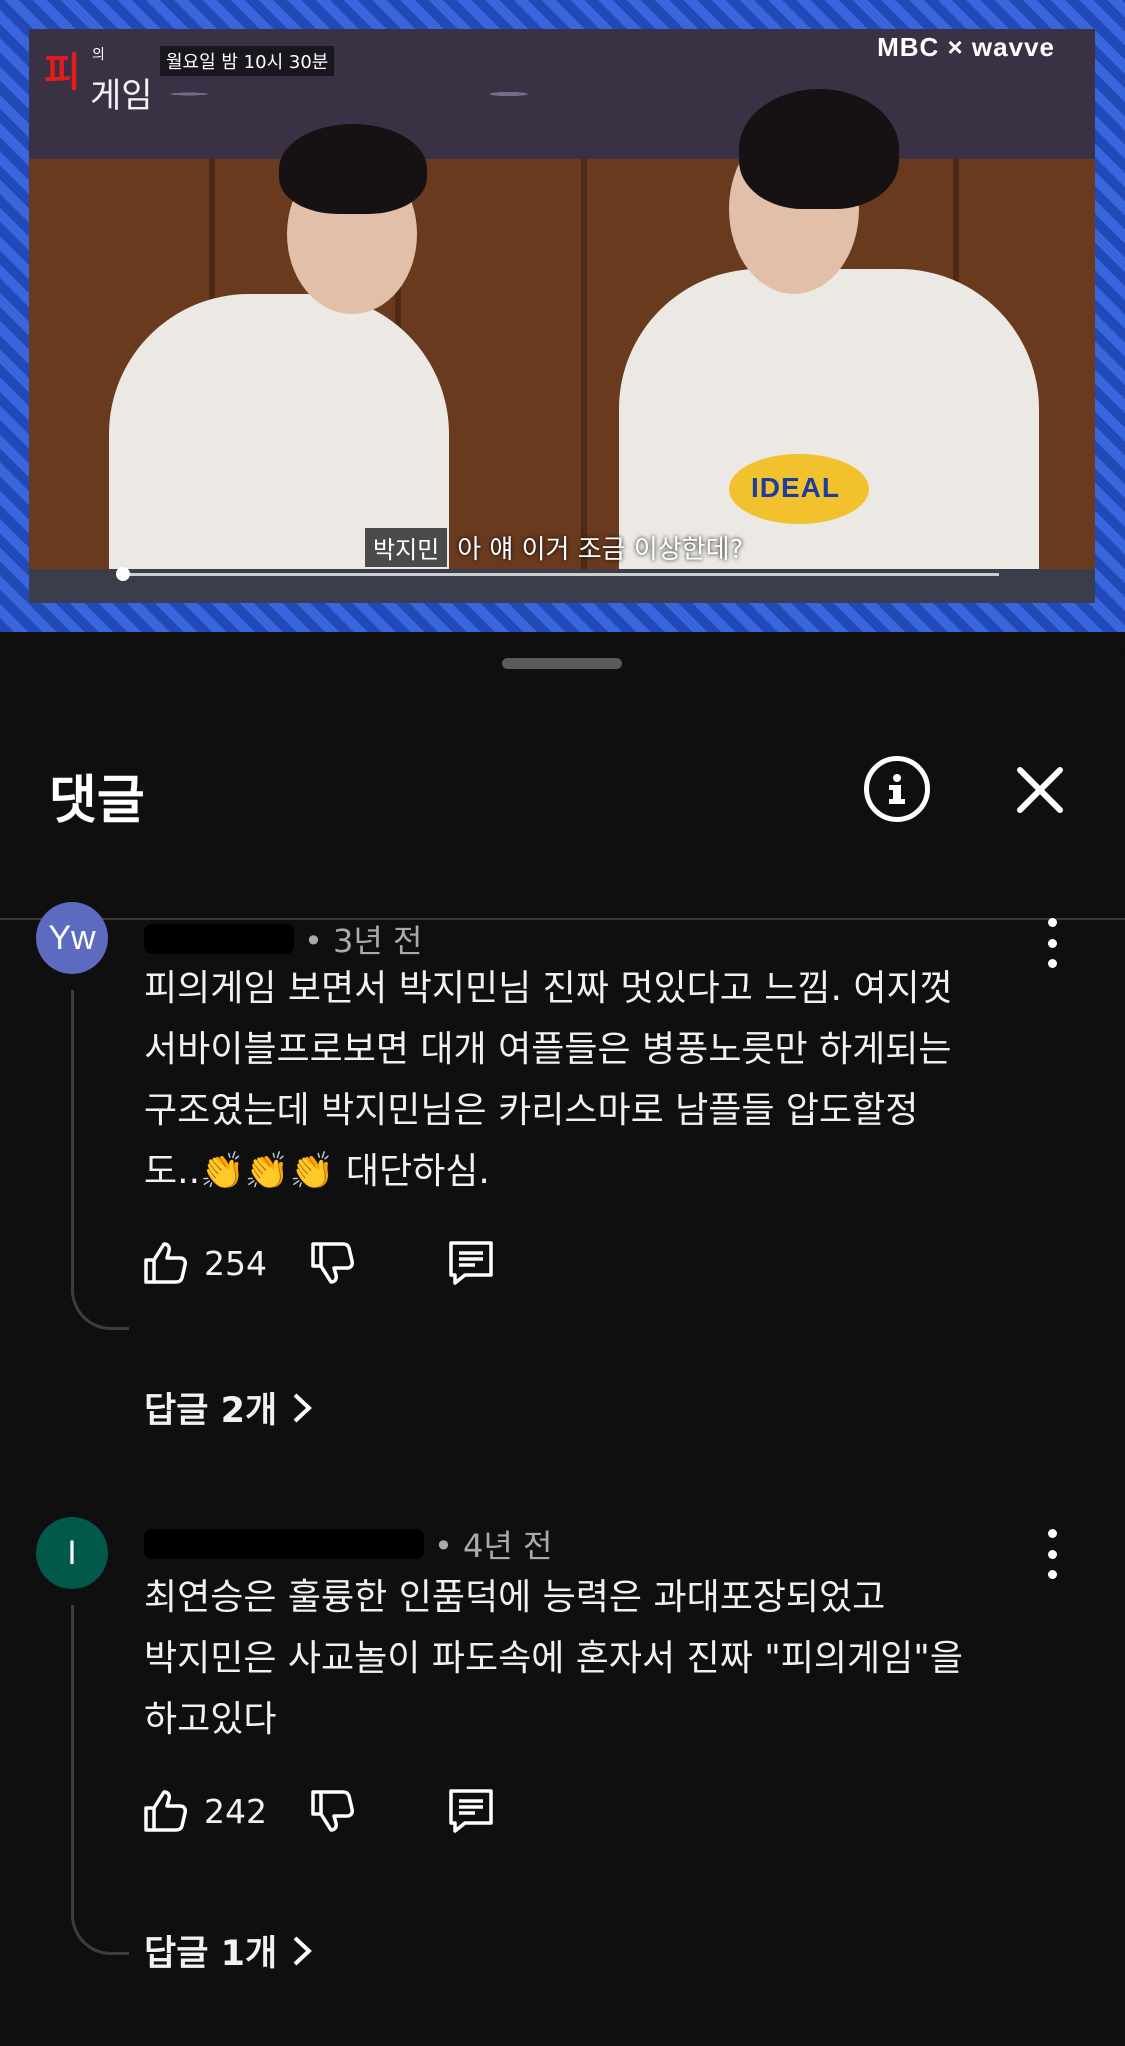 The width and height of the screenshot is (1125, 2046). Describe the element at coordinates (353, 169) in the screenshot. I see `person-left-hair` at that location.